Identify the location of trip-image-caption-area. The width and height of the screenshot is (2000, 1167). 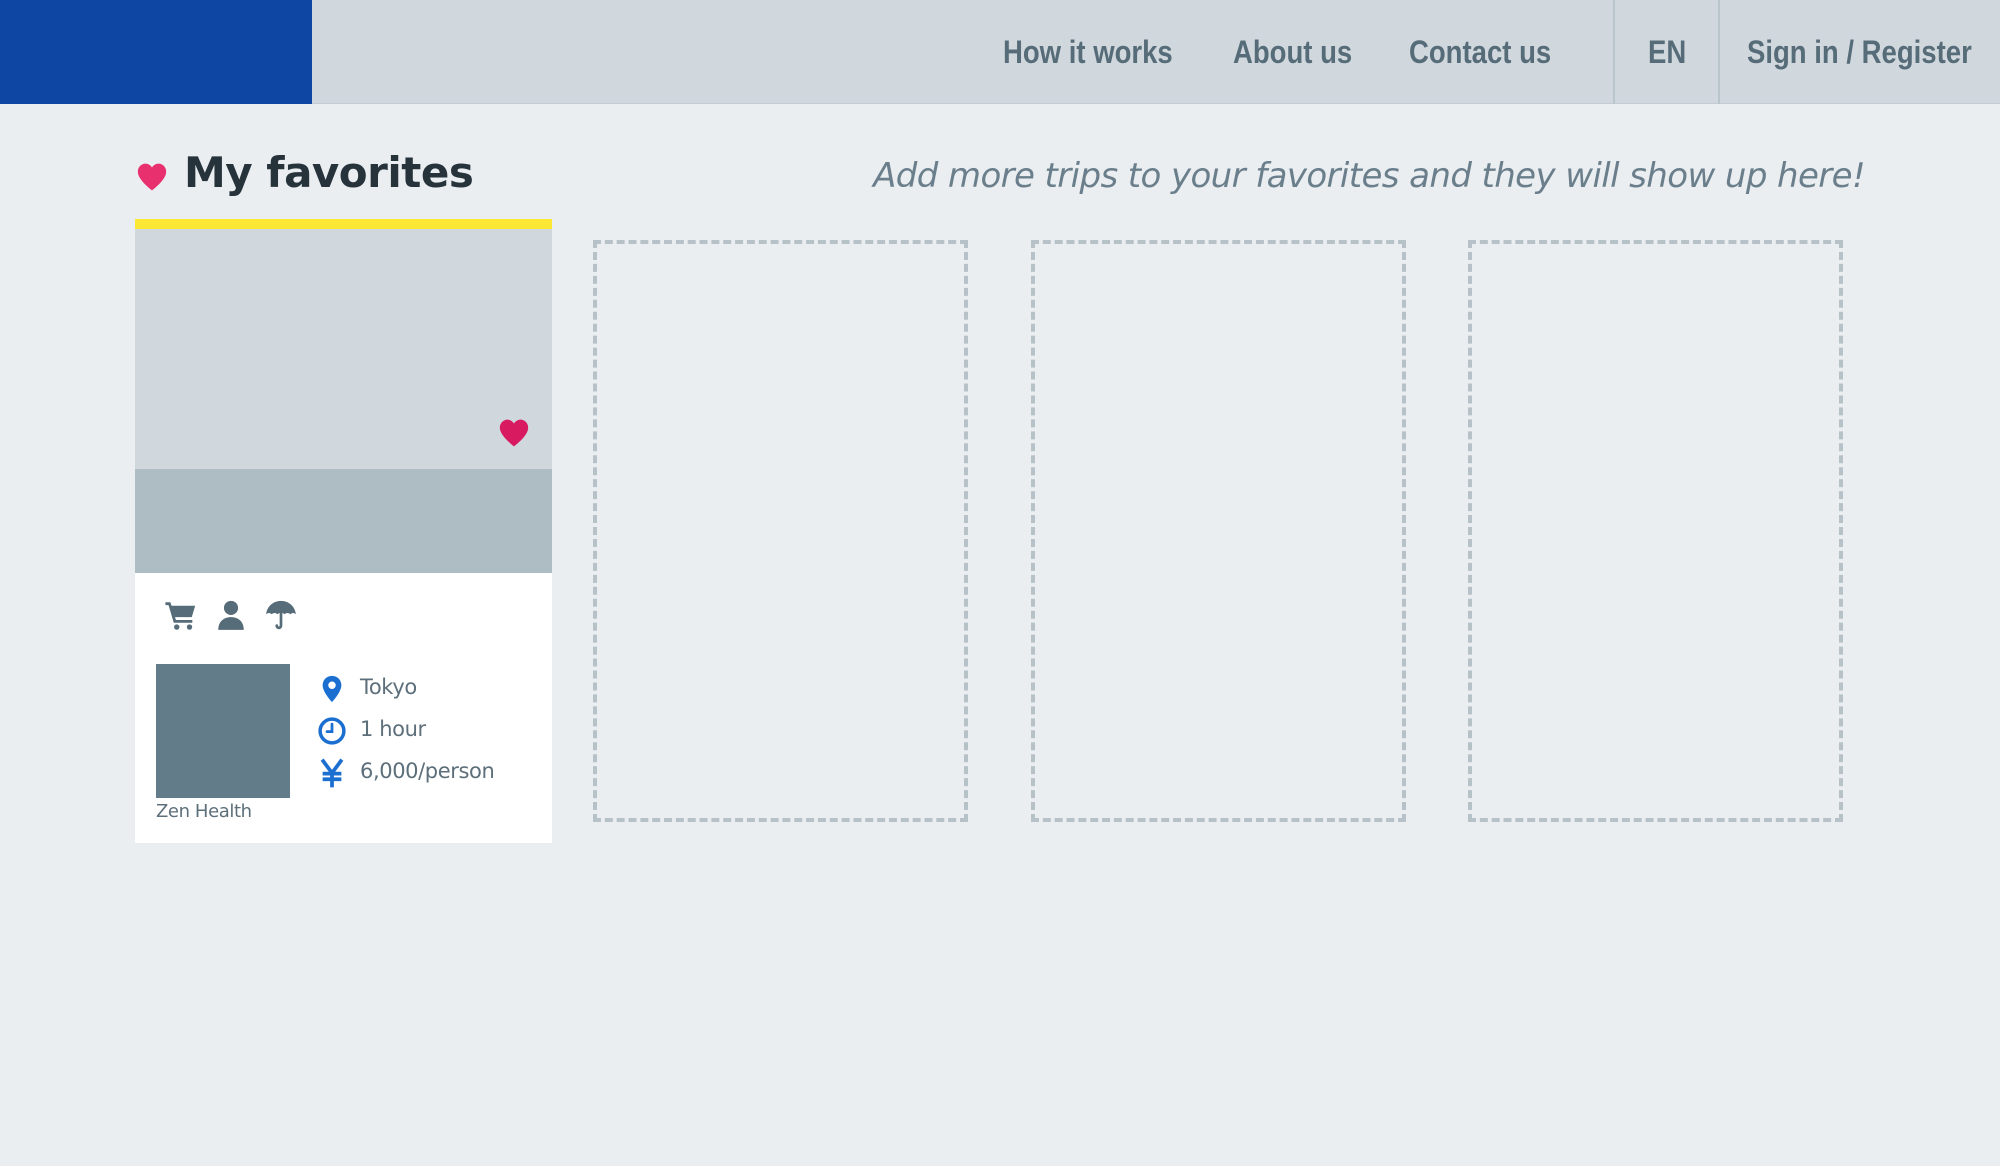
(343, 521).